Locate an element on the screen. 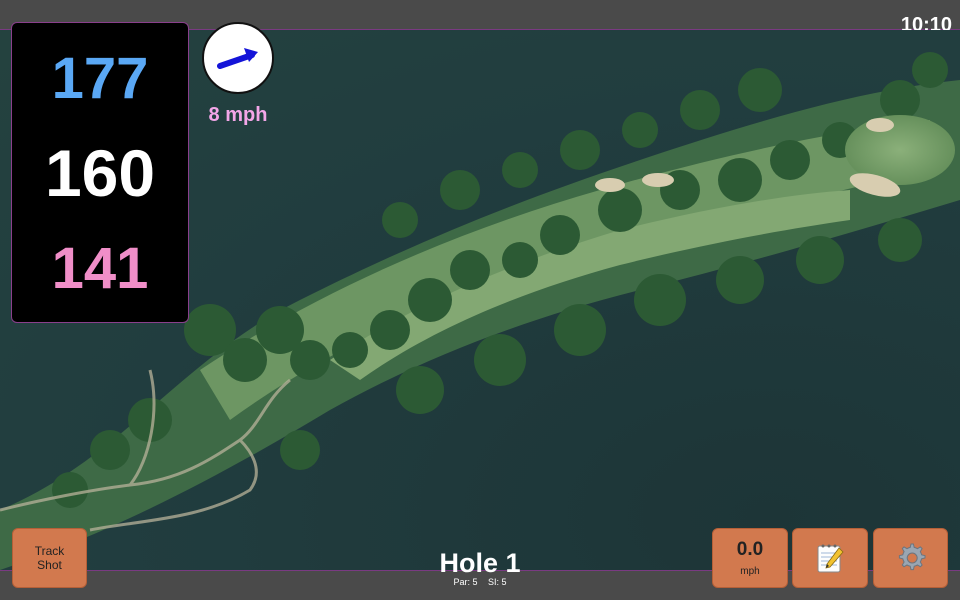  scorecard-button is located at coordinates (830, 558).